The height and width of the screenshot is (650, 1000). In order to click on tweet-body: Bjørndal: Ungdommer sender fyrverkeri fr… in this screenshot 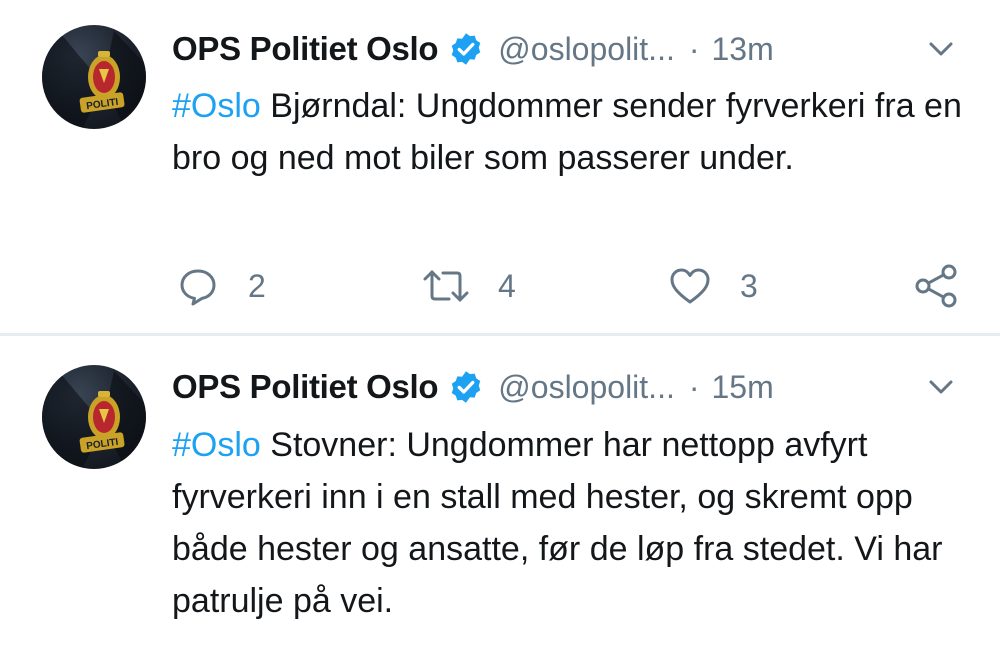, I will do `click(567, 132)`.